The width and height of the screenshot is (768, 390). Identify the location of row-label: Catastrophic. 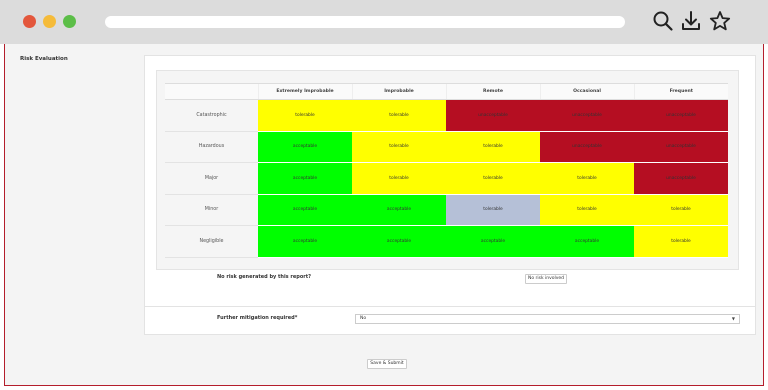
(211, 115).